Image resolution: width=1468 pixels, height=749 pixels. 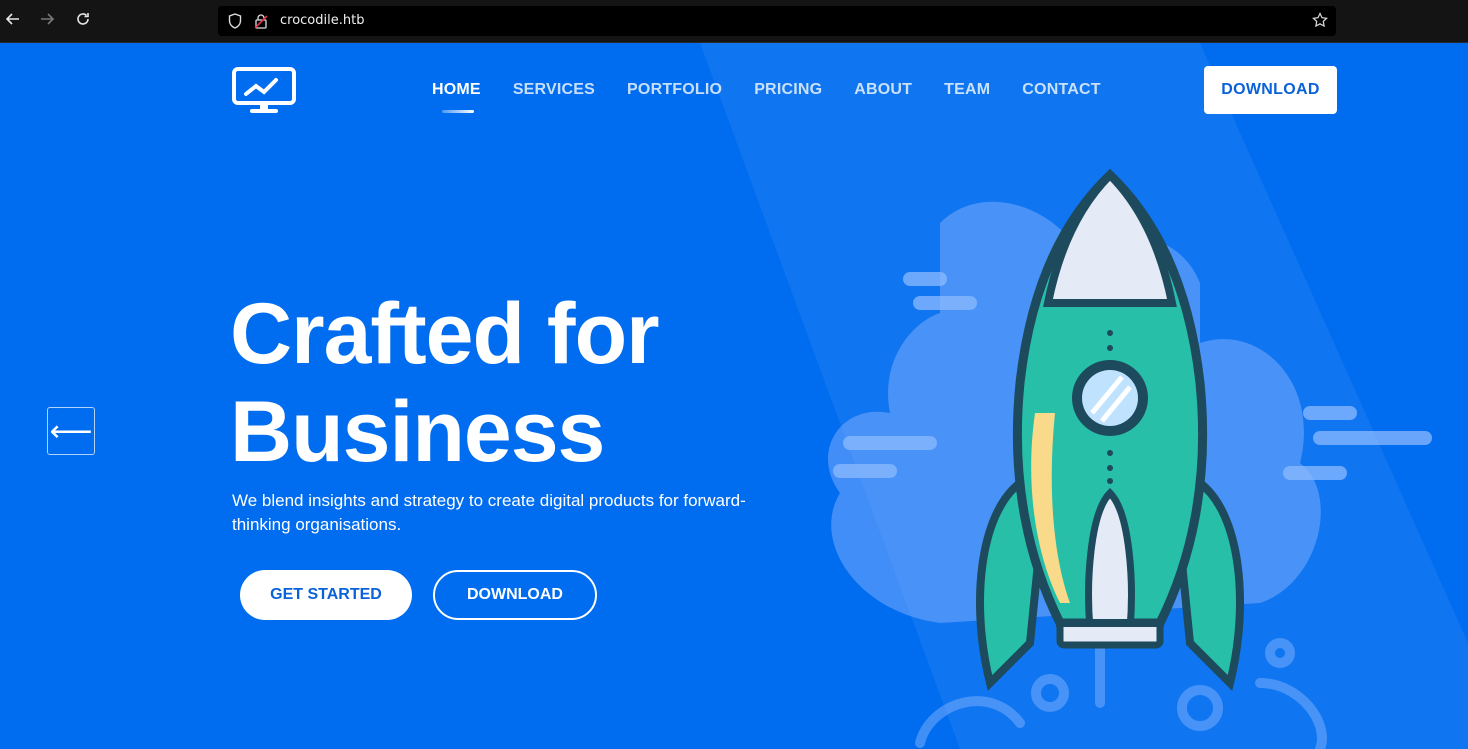 What do you see at coordinates (1270, 90) in the screenshot?
I see `header-download-button: DOWNLOAD` at bounding box center [1270, 90].